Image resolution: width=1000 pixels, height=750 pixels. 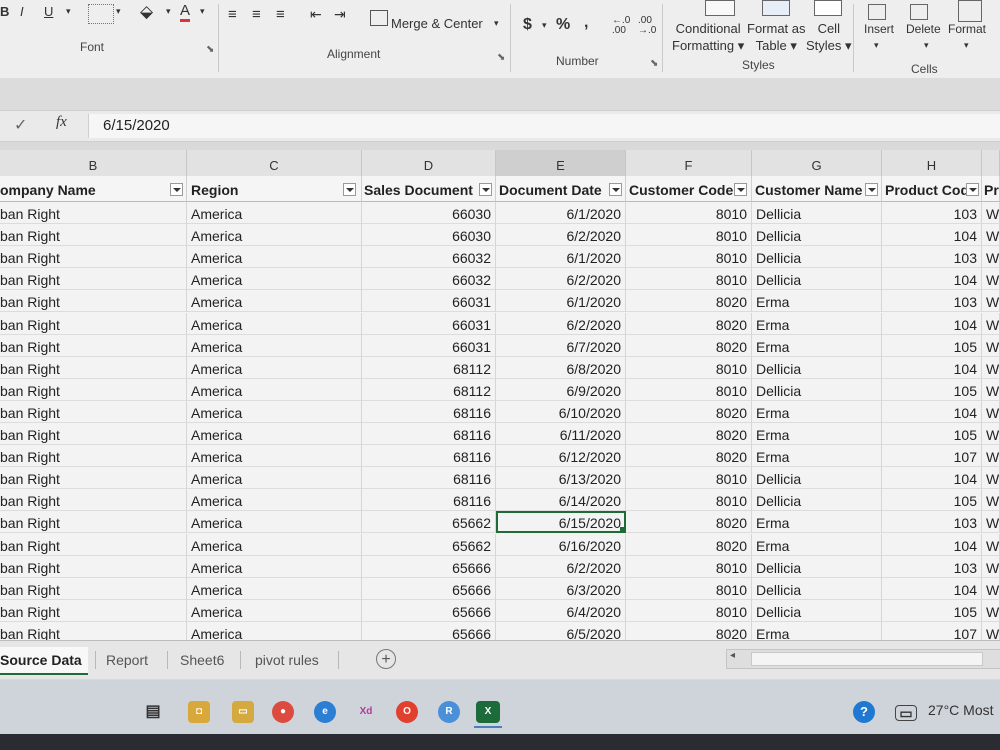 What do you see at coordinates (199, 712) in the screenshot?
I see `app-icon-files: ◘` at bounding box center [199, 712].